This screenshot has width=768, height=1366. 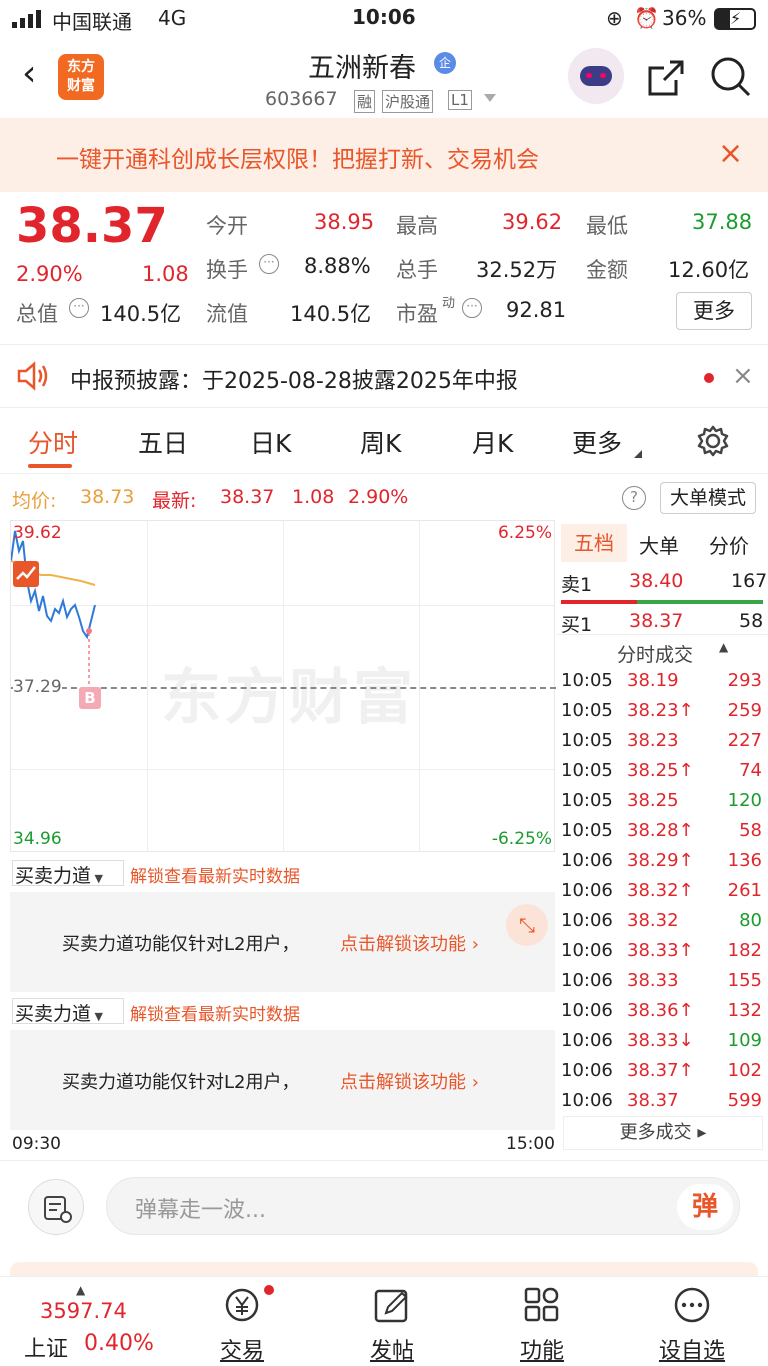 I want to click on big-order-mode-button: 大单模式, so click(x=708, y=498).